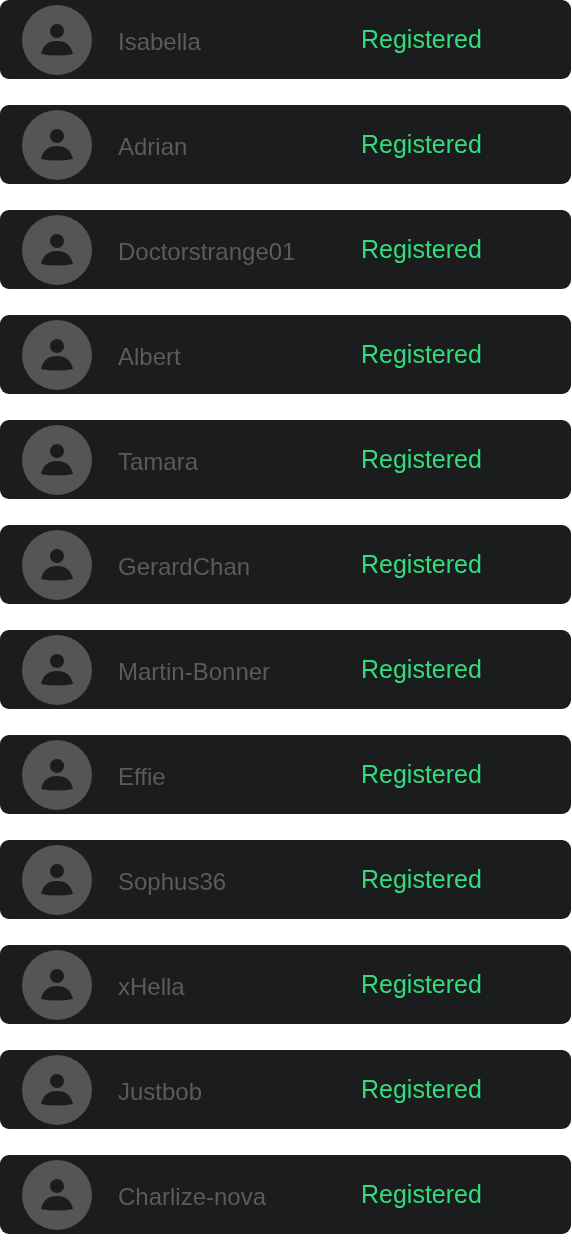 This screenshot has width=572, height=1256. What do you see at coordinates (153, 146) in the screenshot?
I see `user-name: Adrian` at bounding box center [153, 146].